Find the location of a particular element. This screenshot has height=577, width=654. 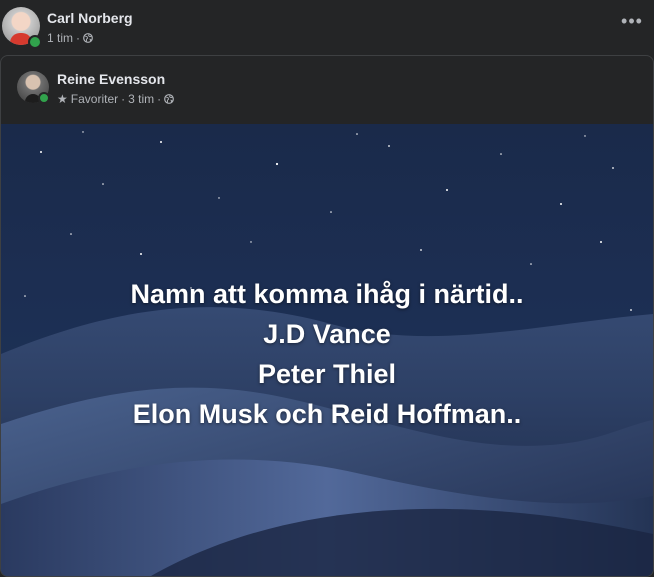

caption-line: J.D Vance is located at coordinates (327, 334).